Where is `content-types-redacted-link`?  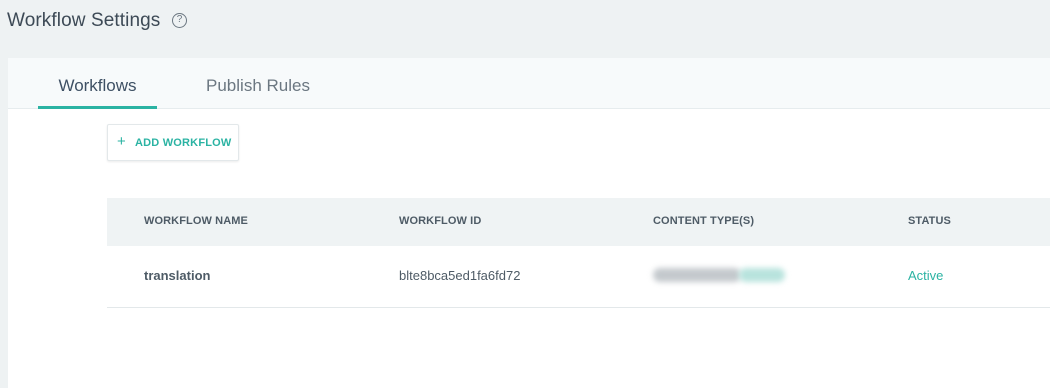
content-types-redacted-link is located at coordinates (762, 275).